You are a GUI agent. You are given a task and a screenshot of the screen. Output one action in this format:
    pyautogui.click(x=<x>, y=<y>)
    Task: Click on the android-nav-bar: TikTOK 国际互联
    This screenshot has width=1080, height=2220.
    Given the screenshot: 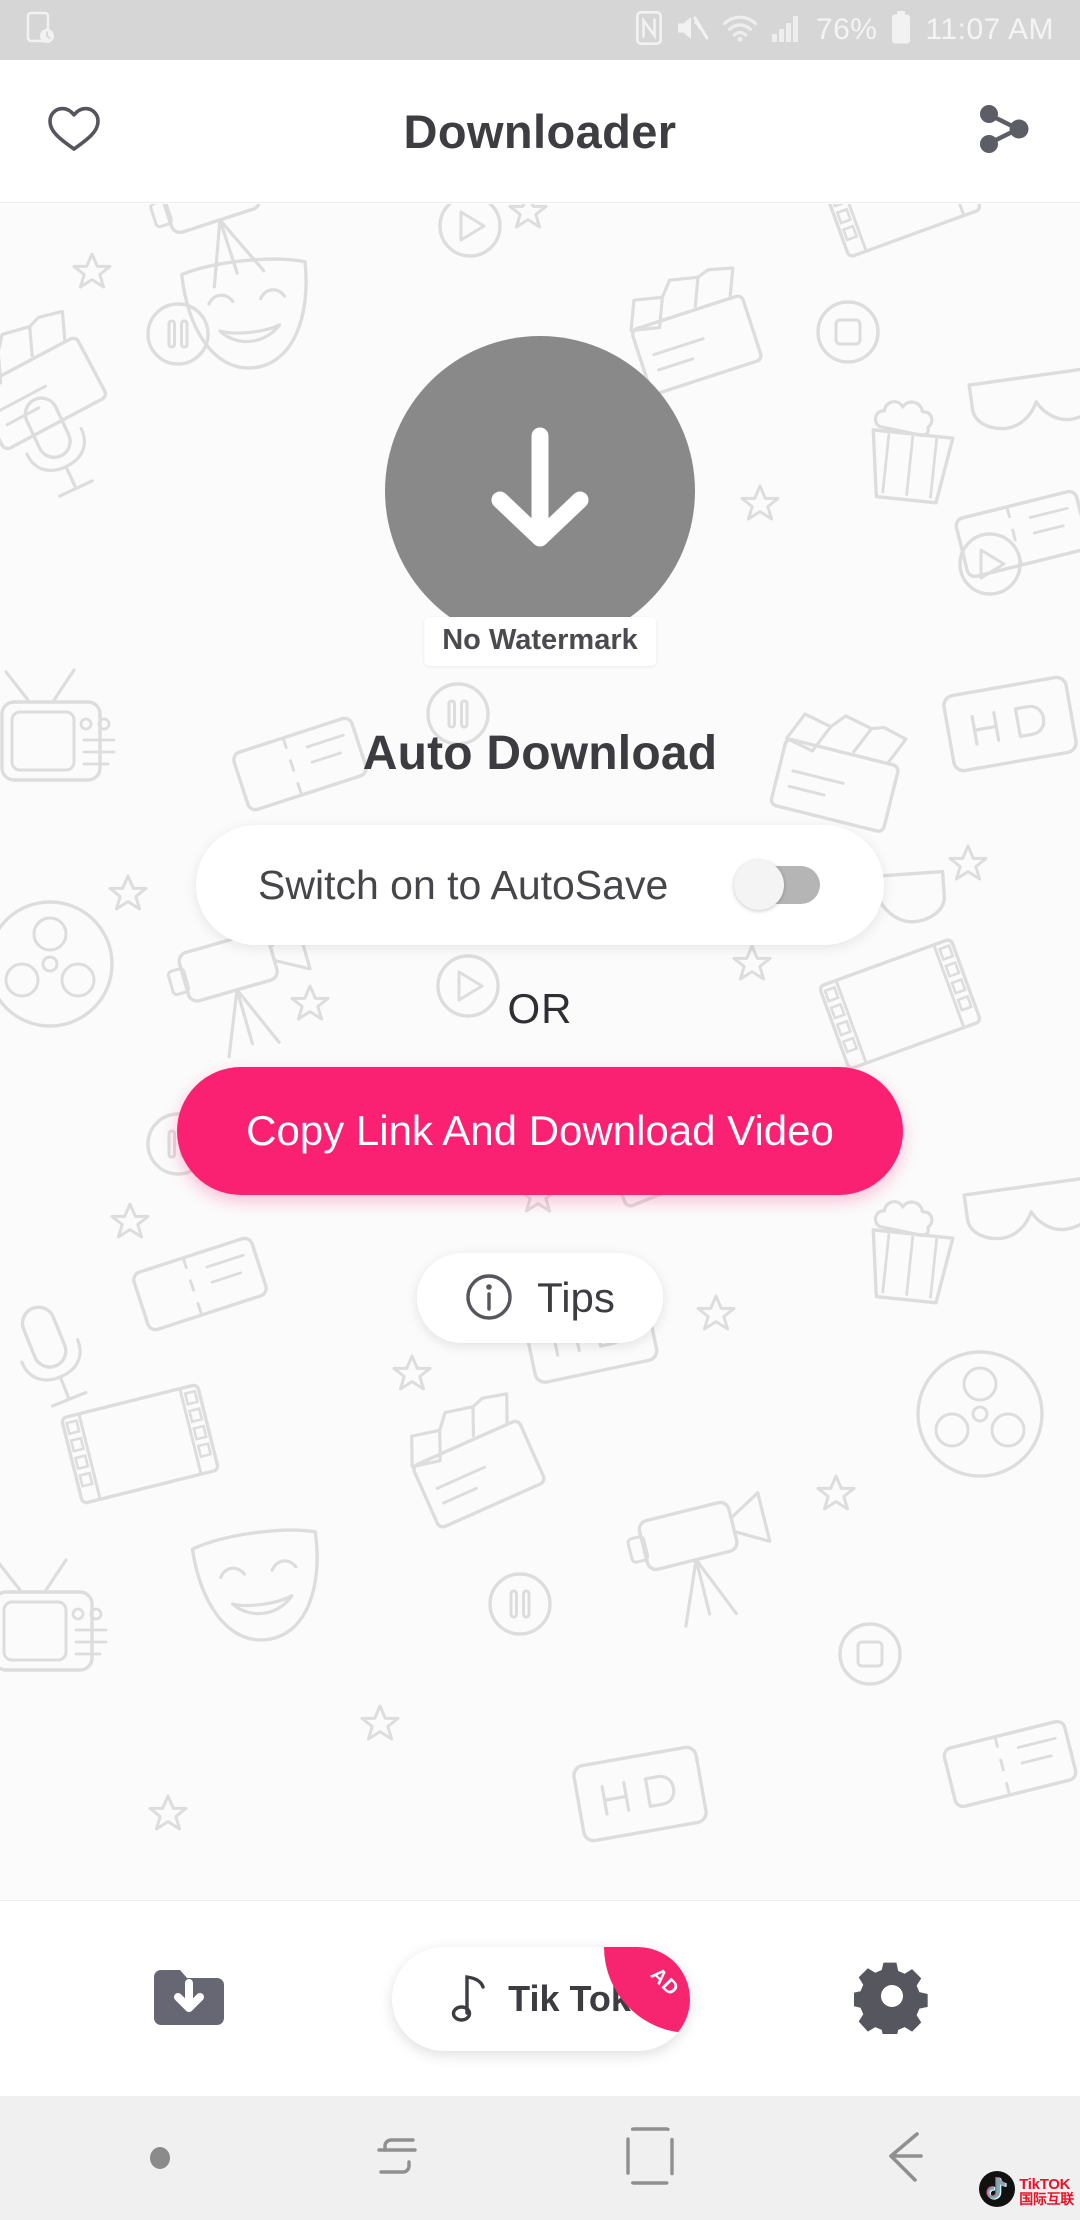 What is the action you would take?
    pyautogui.click(x=540, y=2158)
    